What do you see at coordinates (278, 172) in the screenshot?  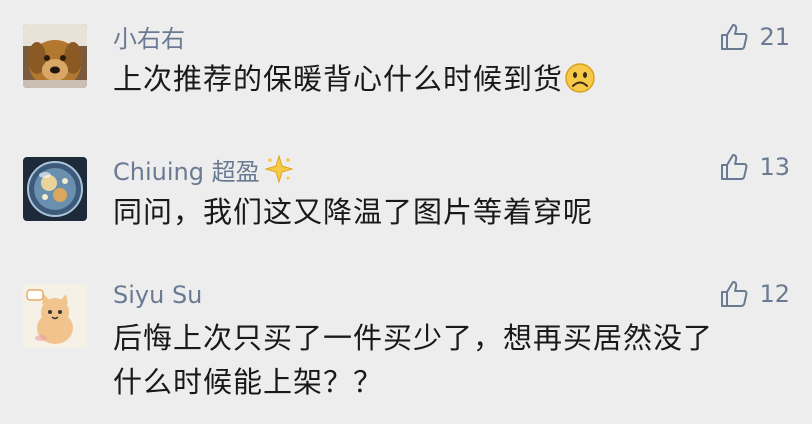 I see `sparkling-star-emoji` at bounding box center [278, 172].